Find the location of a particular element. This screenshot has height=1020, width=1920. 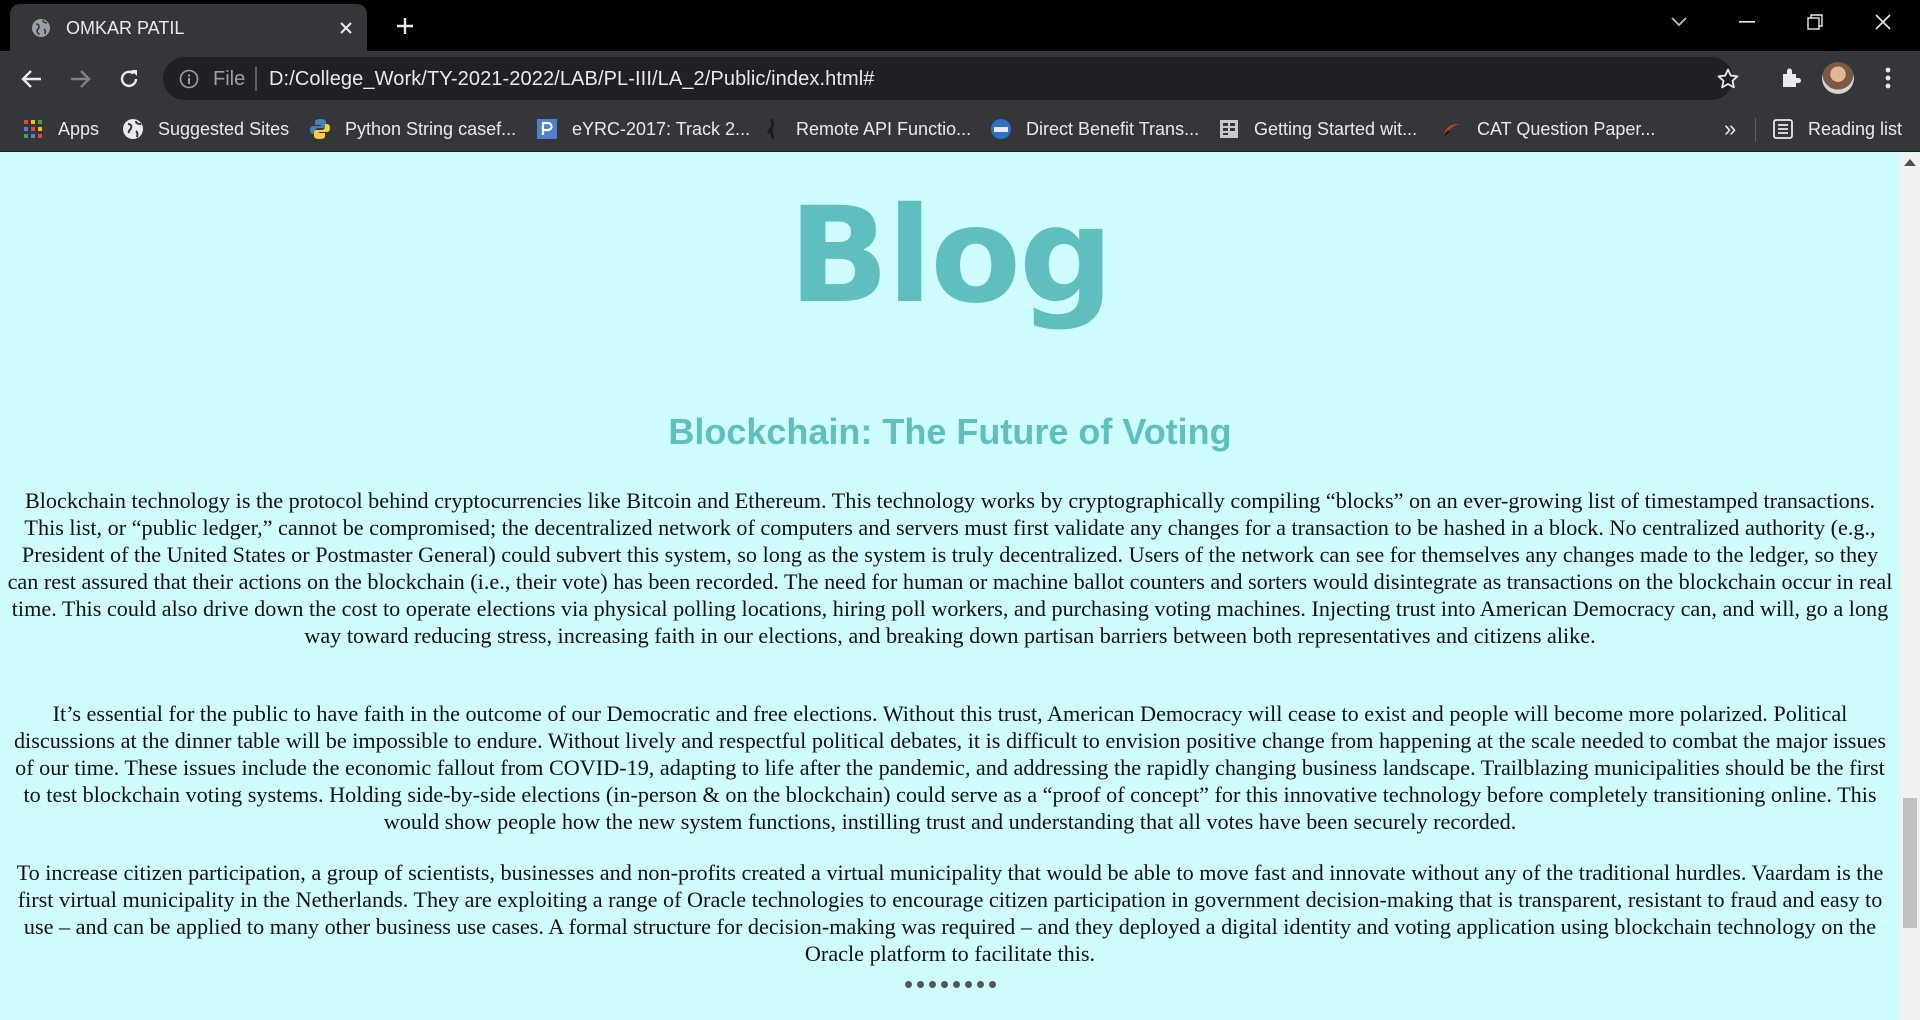

profile-avatar is located at coordinates (1838, 78).